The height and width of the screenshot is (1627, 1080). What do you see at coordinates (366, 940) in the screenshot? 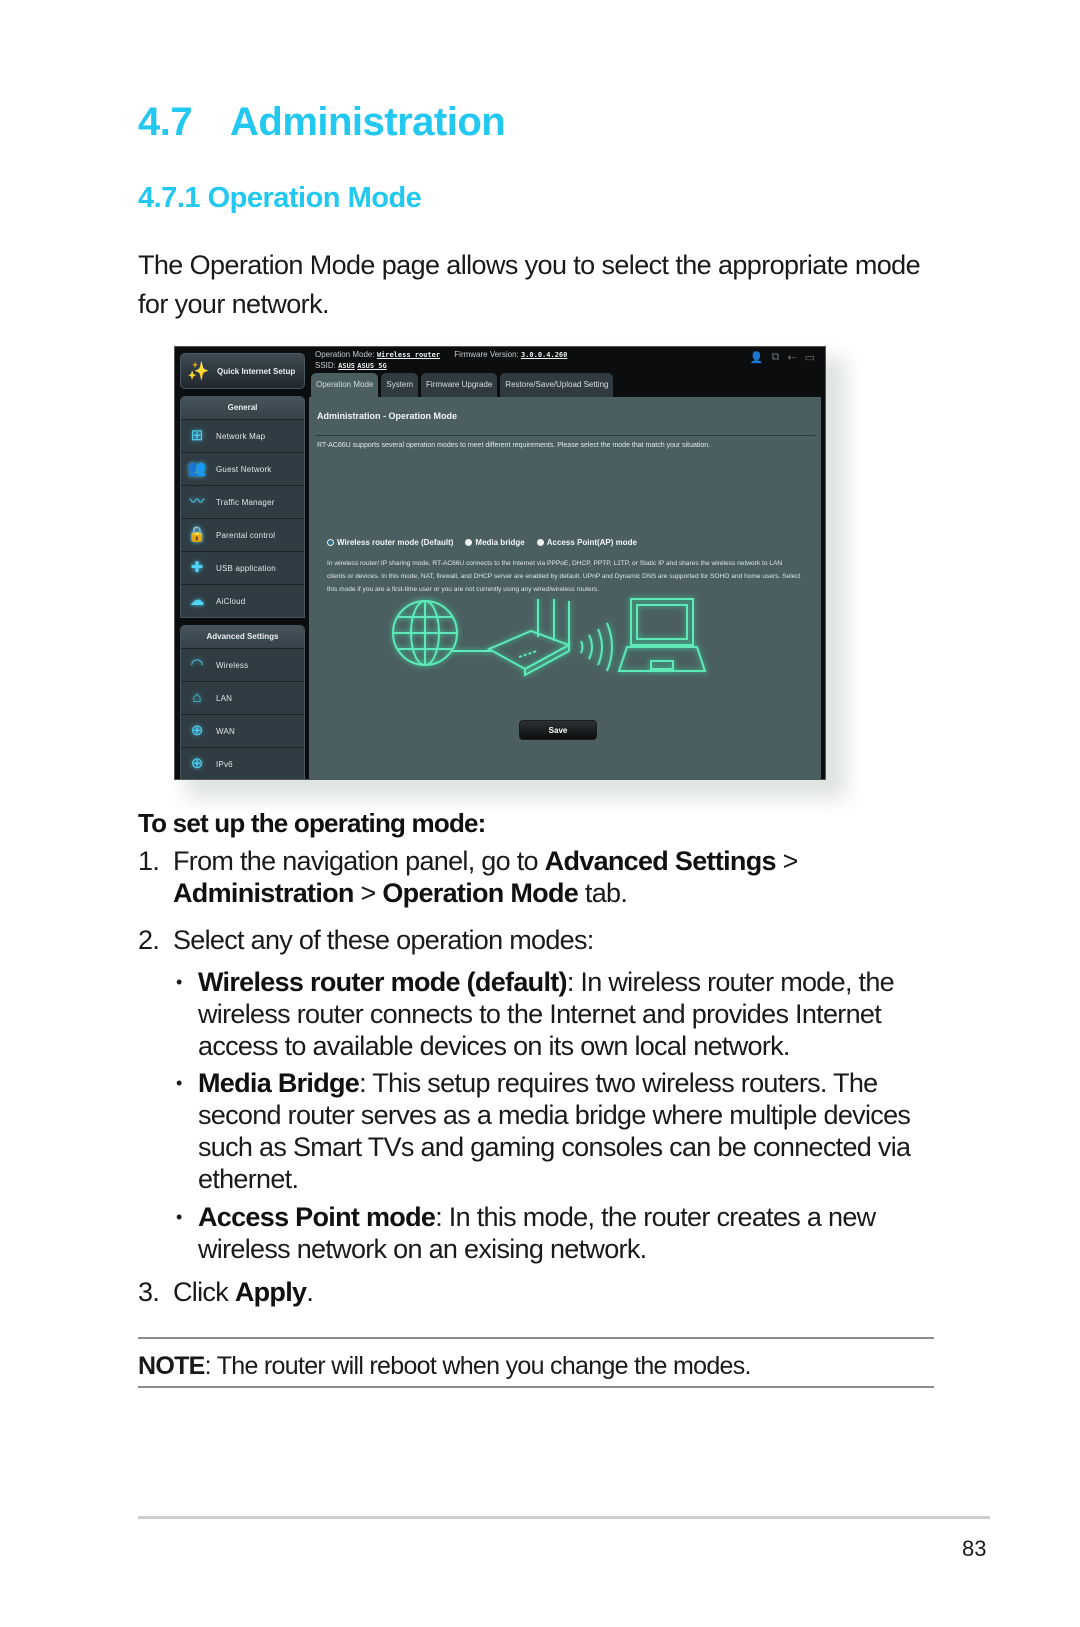
I see `step-2: 2. Select any of these operation modes:` at bounding box center [366, 940].